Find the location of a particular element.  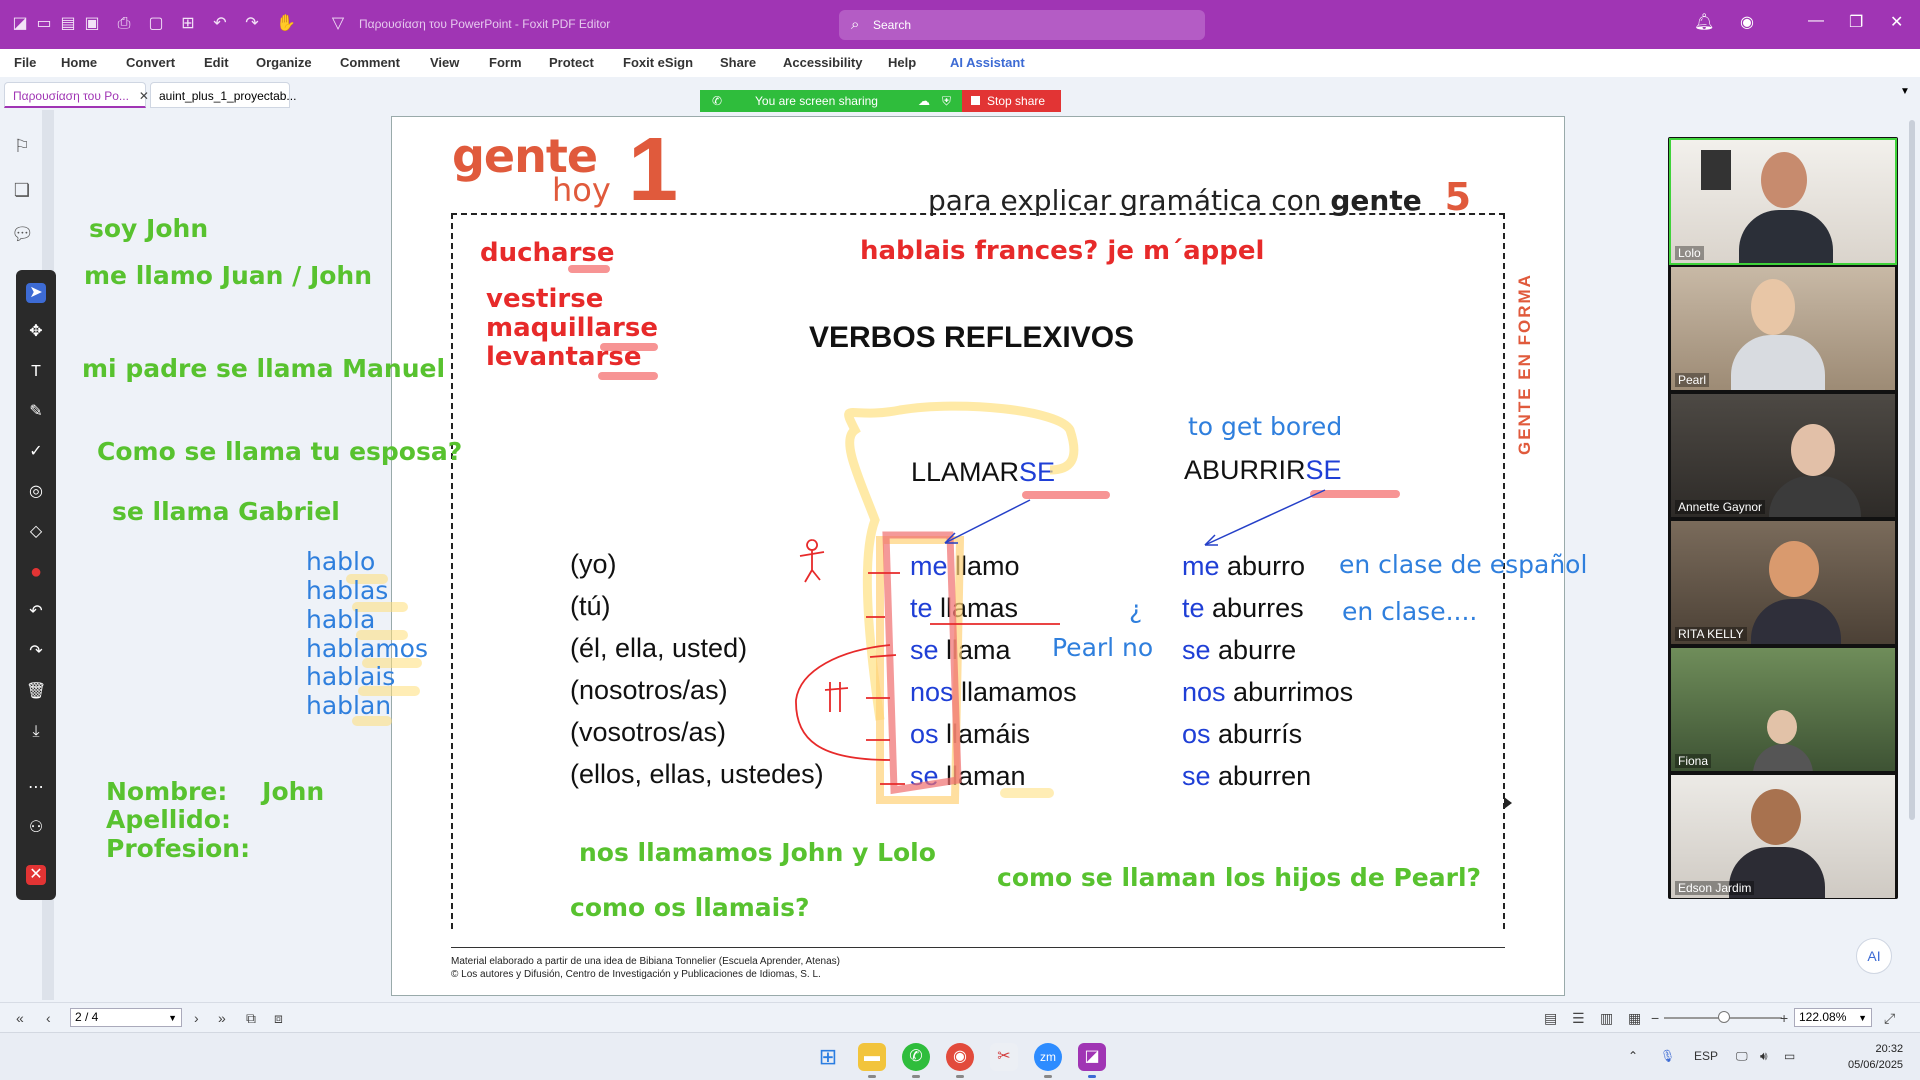

menu-home: Home is located at coordinates (79, 62).